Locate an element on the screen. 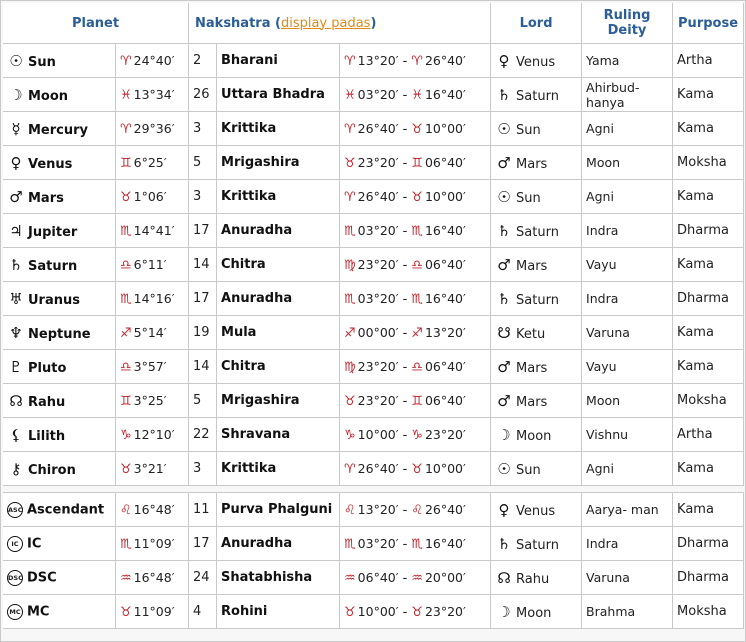 The image size is (746, 642). lord-cell: ☽ Moon is located at coordinates (537, 435).